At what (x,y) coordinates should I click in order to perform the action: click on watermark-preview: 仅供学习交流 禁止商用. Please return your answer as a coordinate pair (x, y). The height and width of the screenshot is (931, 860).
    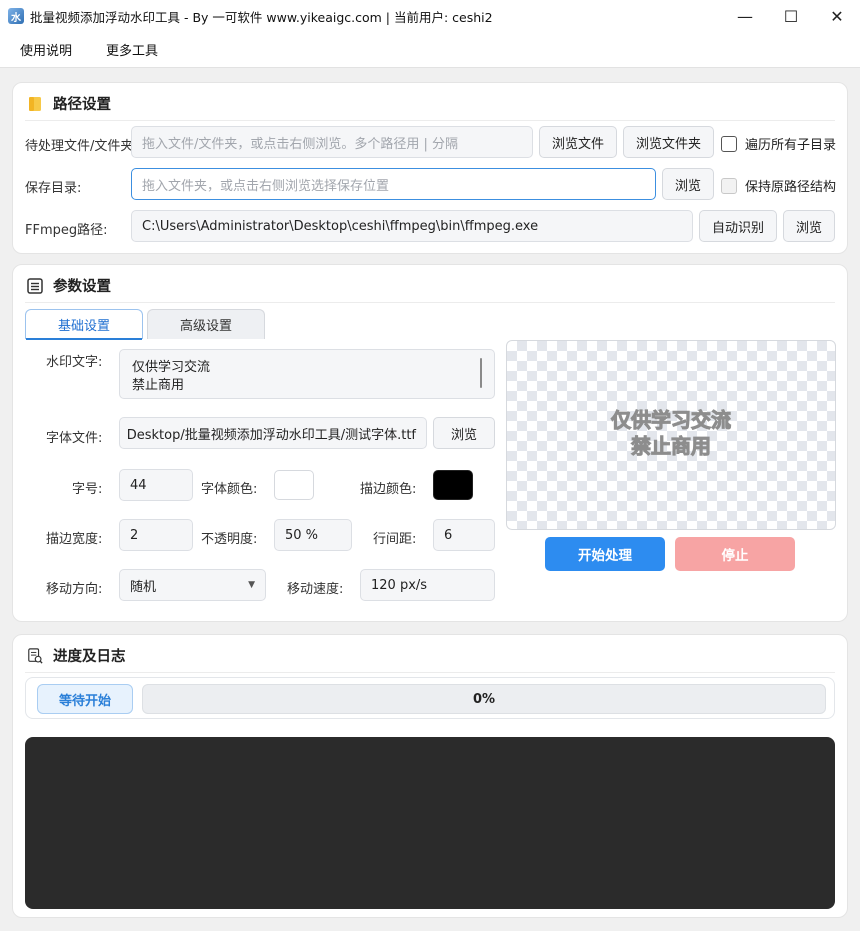
    Looking at the image, I should click on (671, 435).